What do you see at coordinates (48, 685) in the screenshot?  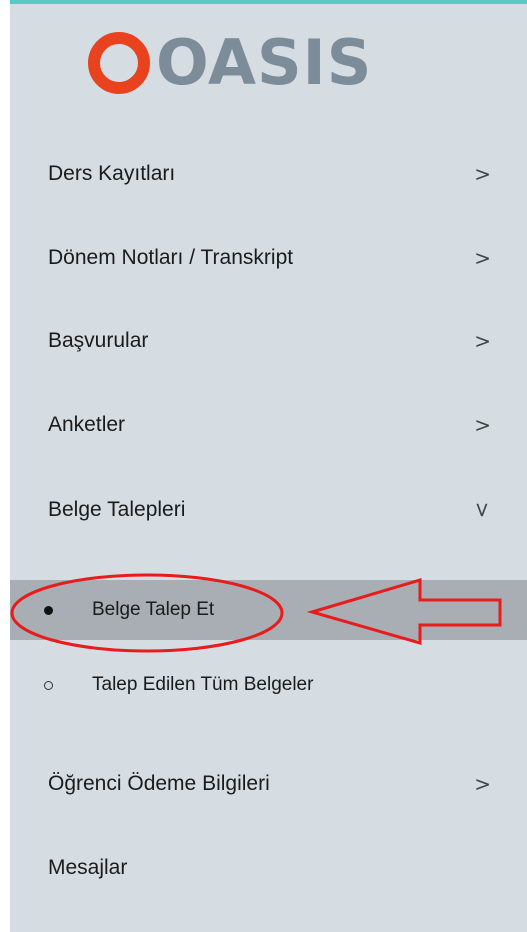 I see `bullet-hollow-icon` at bounding box center [48, 685].